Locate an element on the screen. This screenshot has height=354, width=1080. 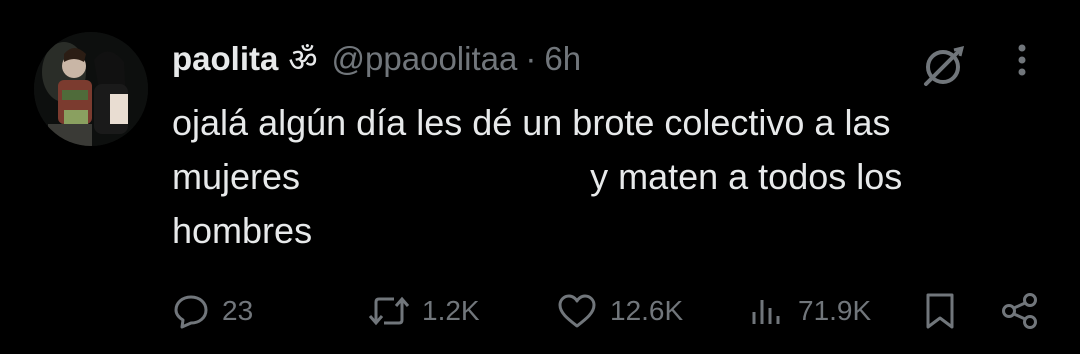
views-chart-icon is located at coordinates (766, 312).